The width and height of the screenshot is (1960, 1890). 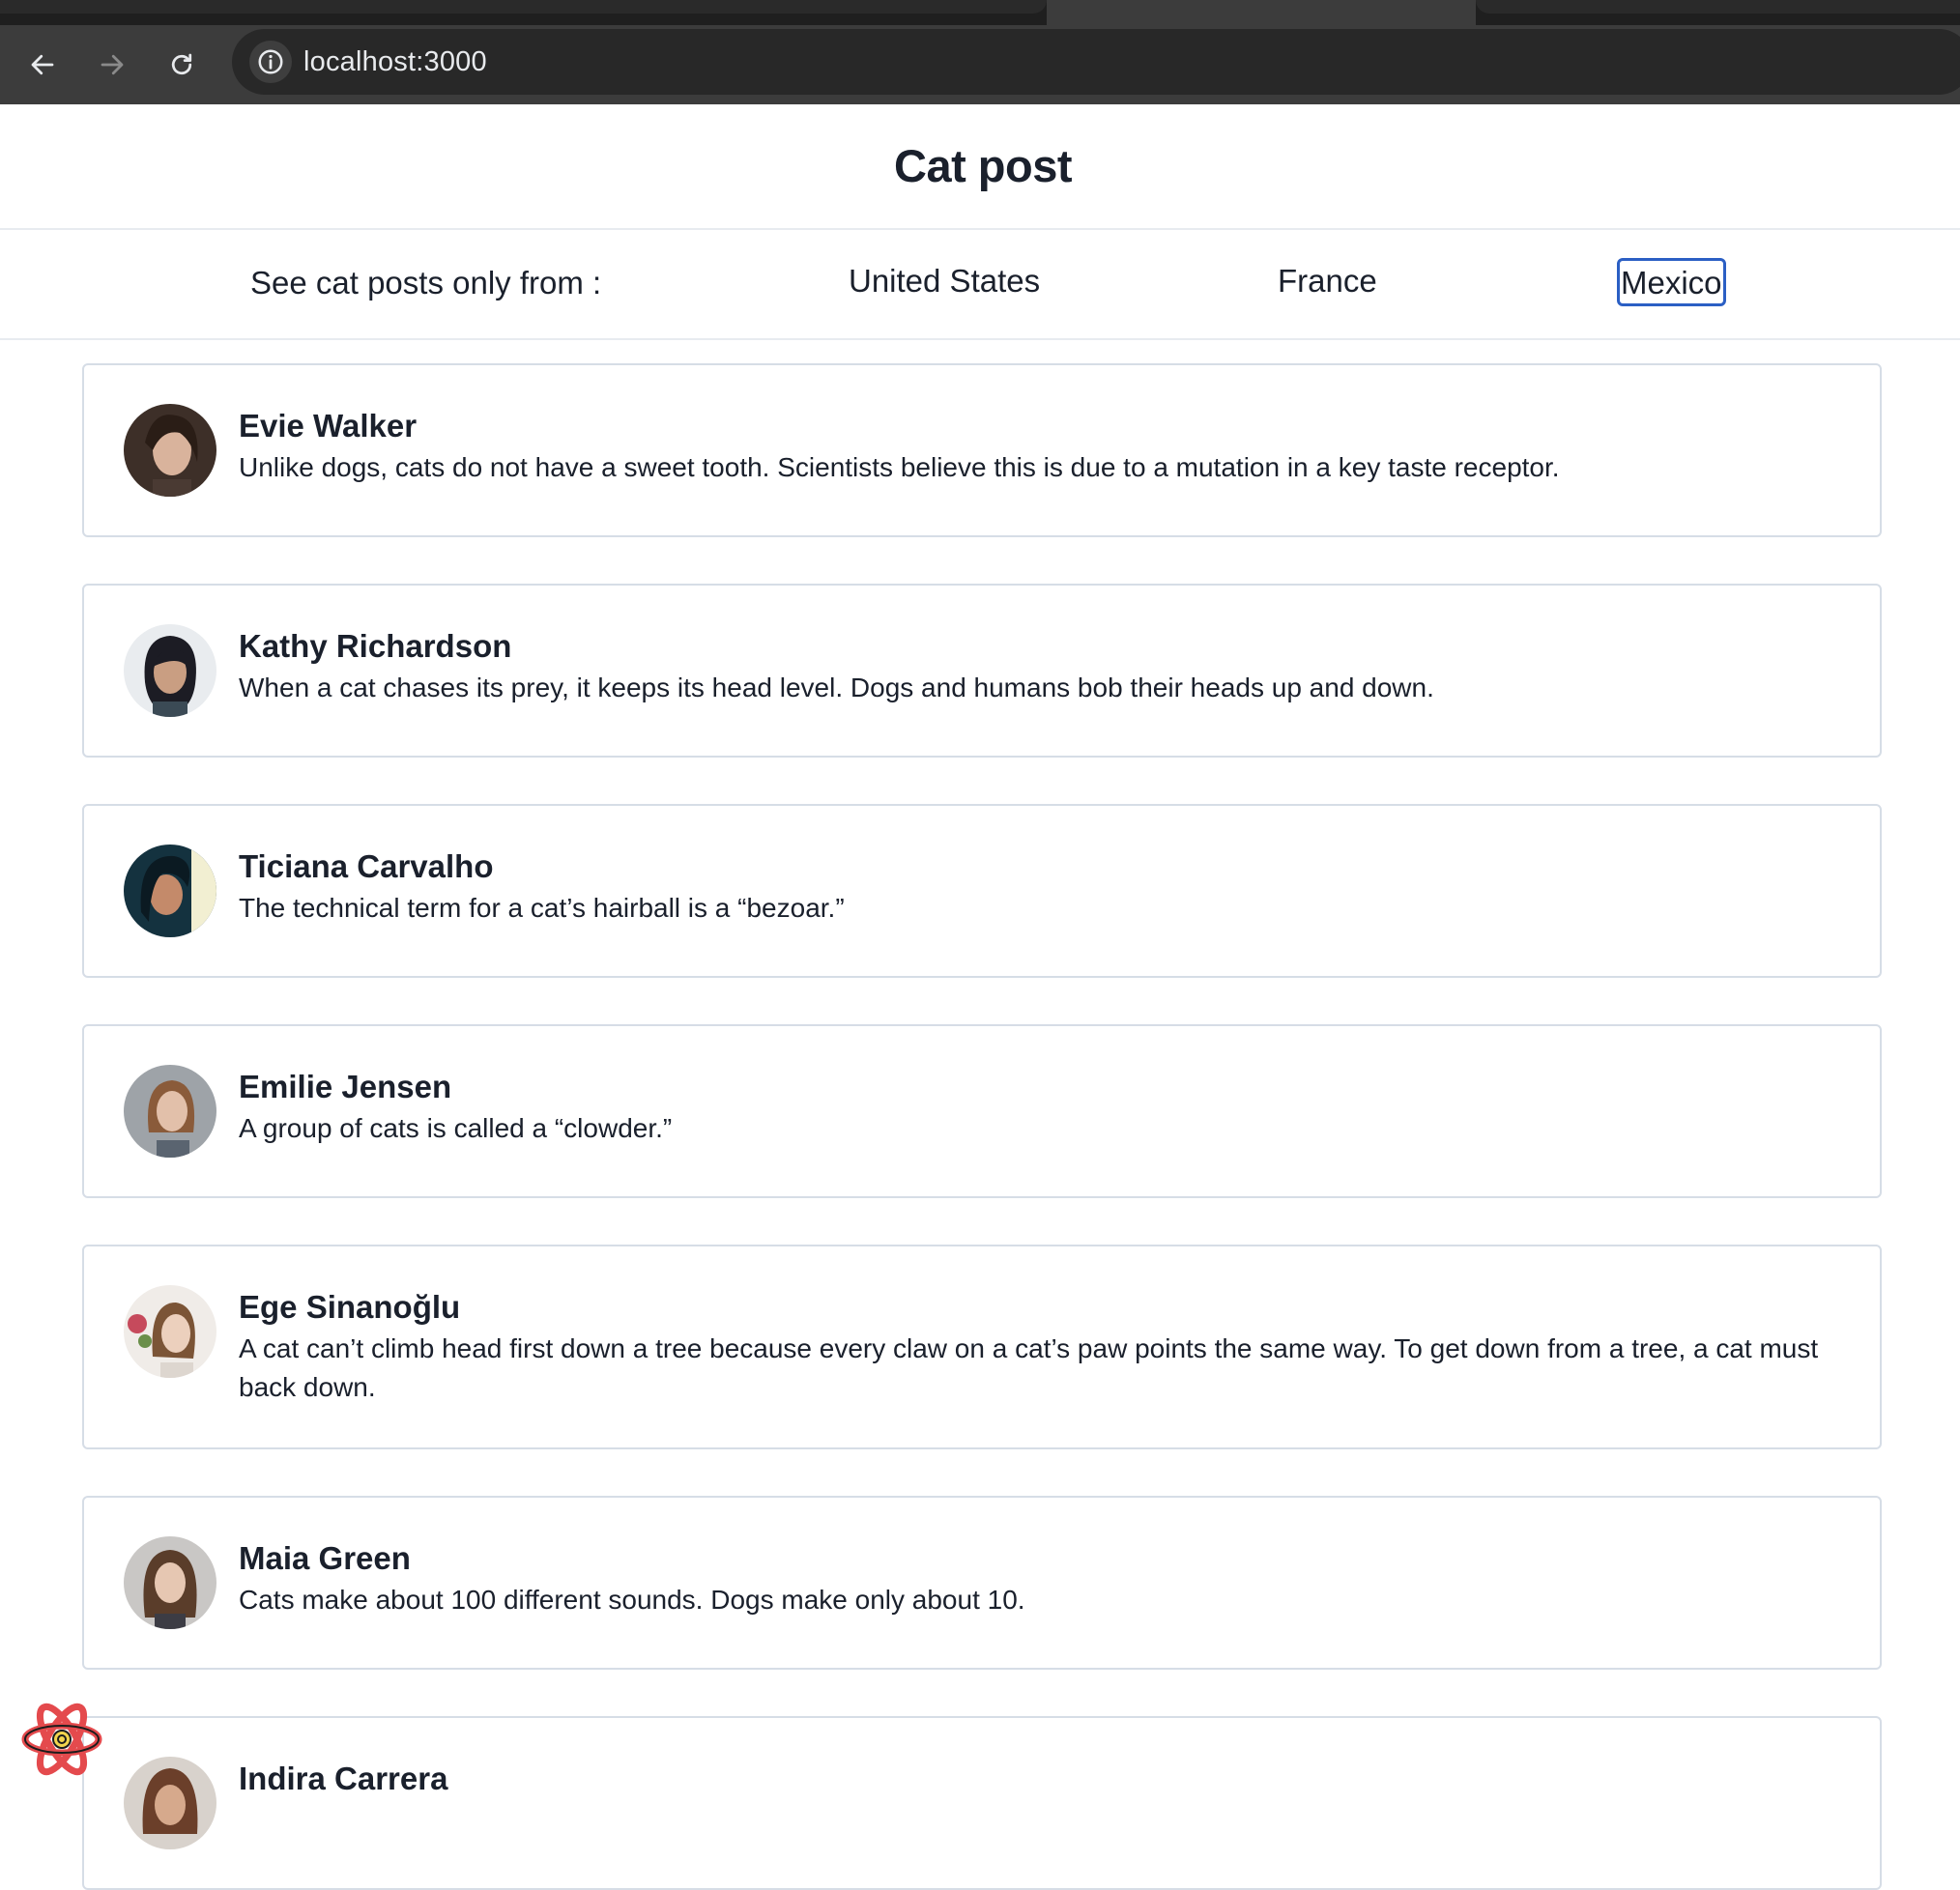 I want to click on filter-france-button: France, so click(x=1327, y=281).